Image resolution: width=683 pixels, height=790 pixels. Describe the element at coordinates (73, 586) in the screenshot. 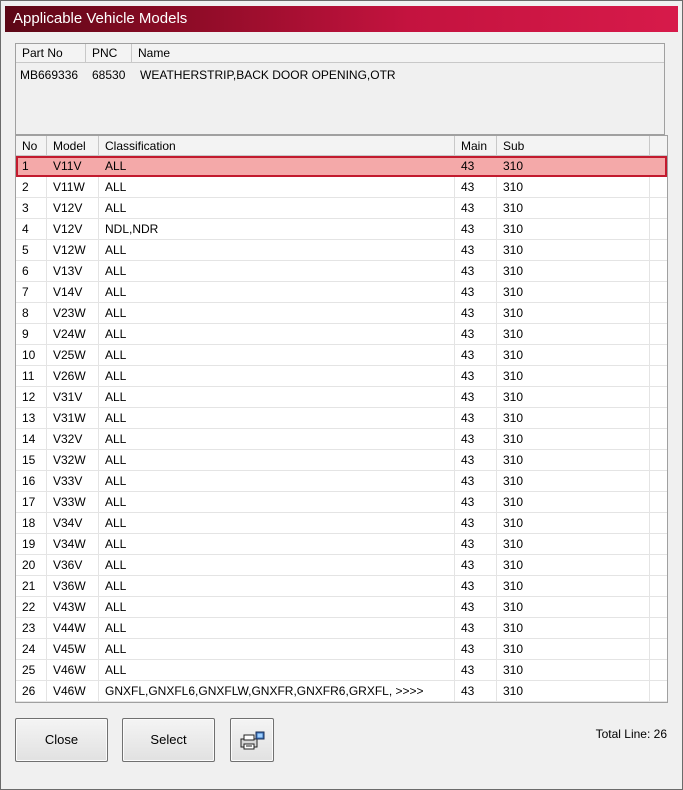

I see `cell-model: V36W` at that location.